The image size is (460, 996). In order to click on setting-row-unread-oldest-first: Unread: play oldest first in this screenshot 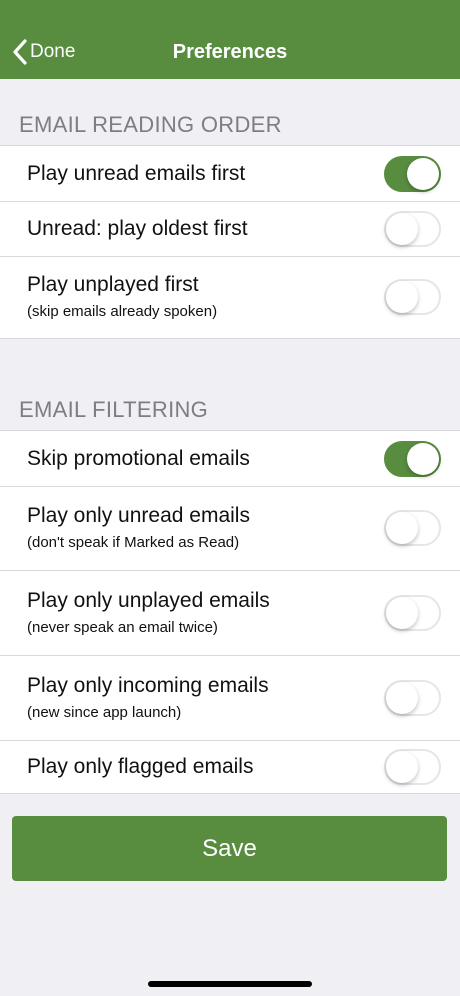, I will do `click(230, 228)`.